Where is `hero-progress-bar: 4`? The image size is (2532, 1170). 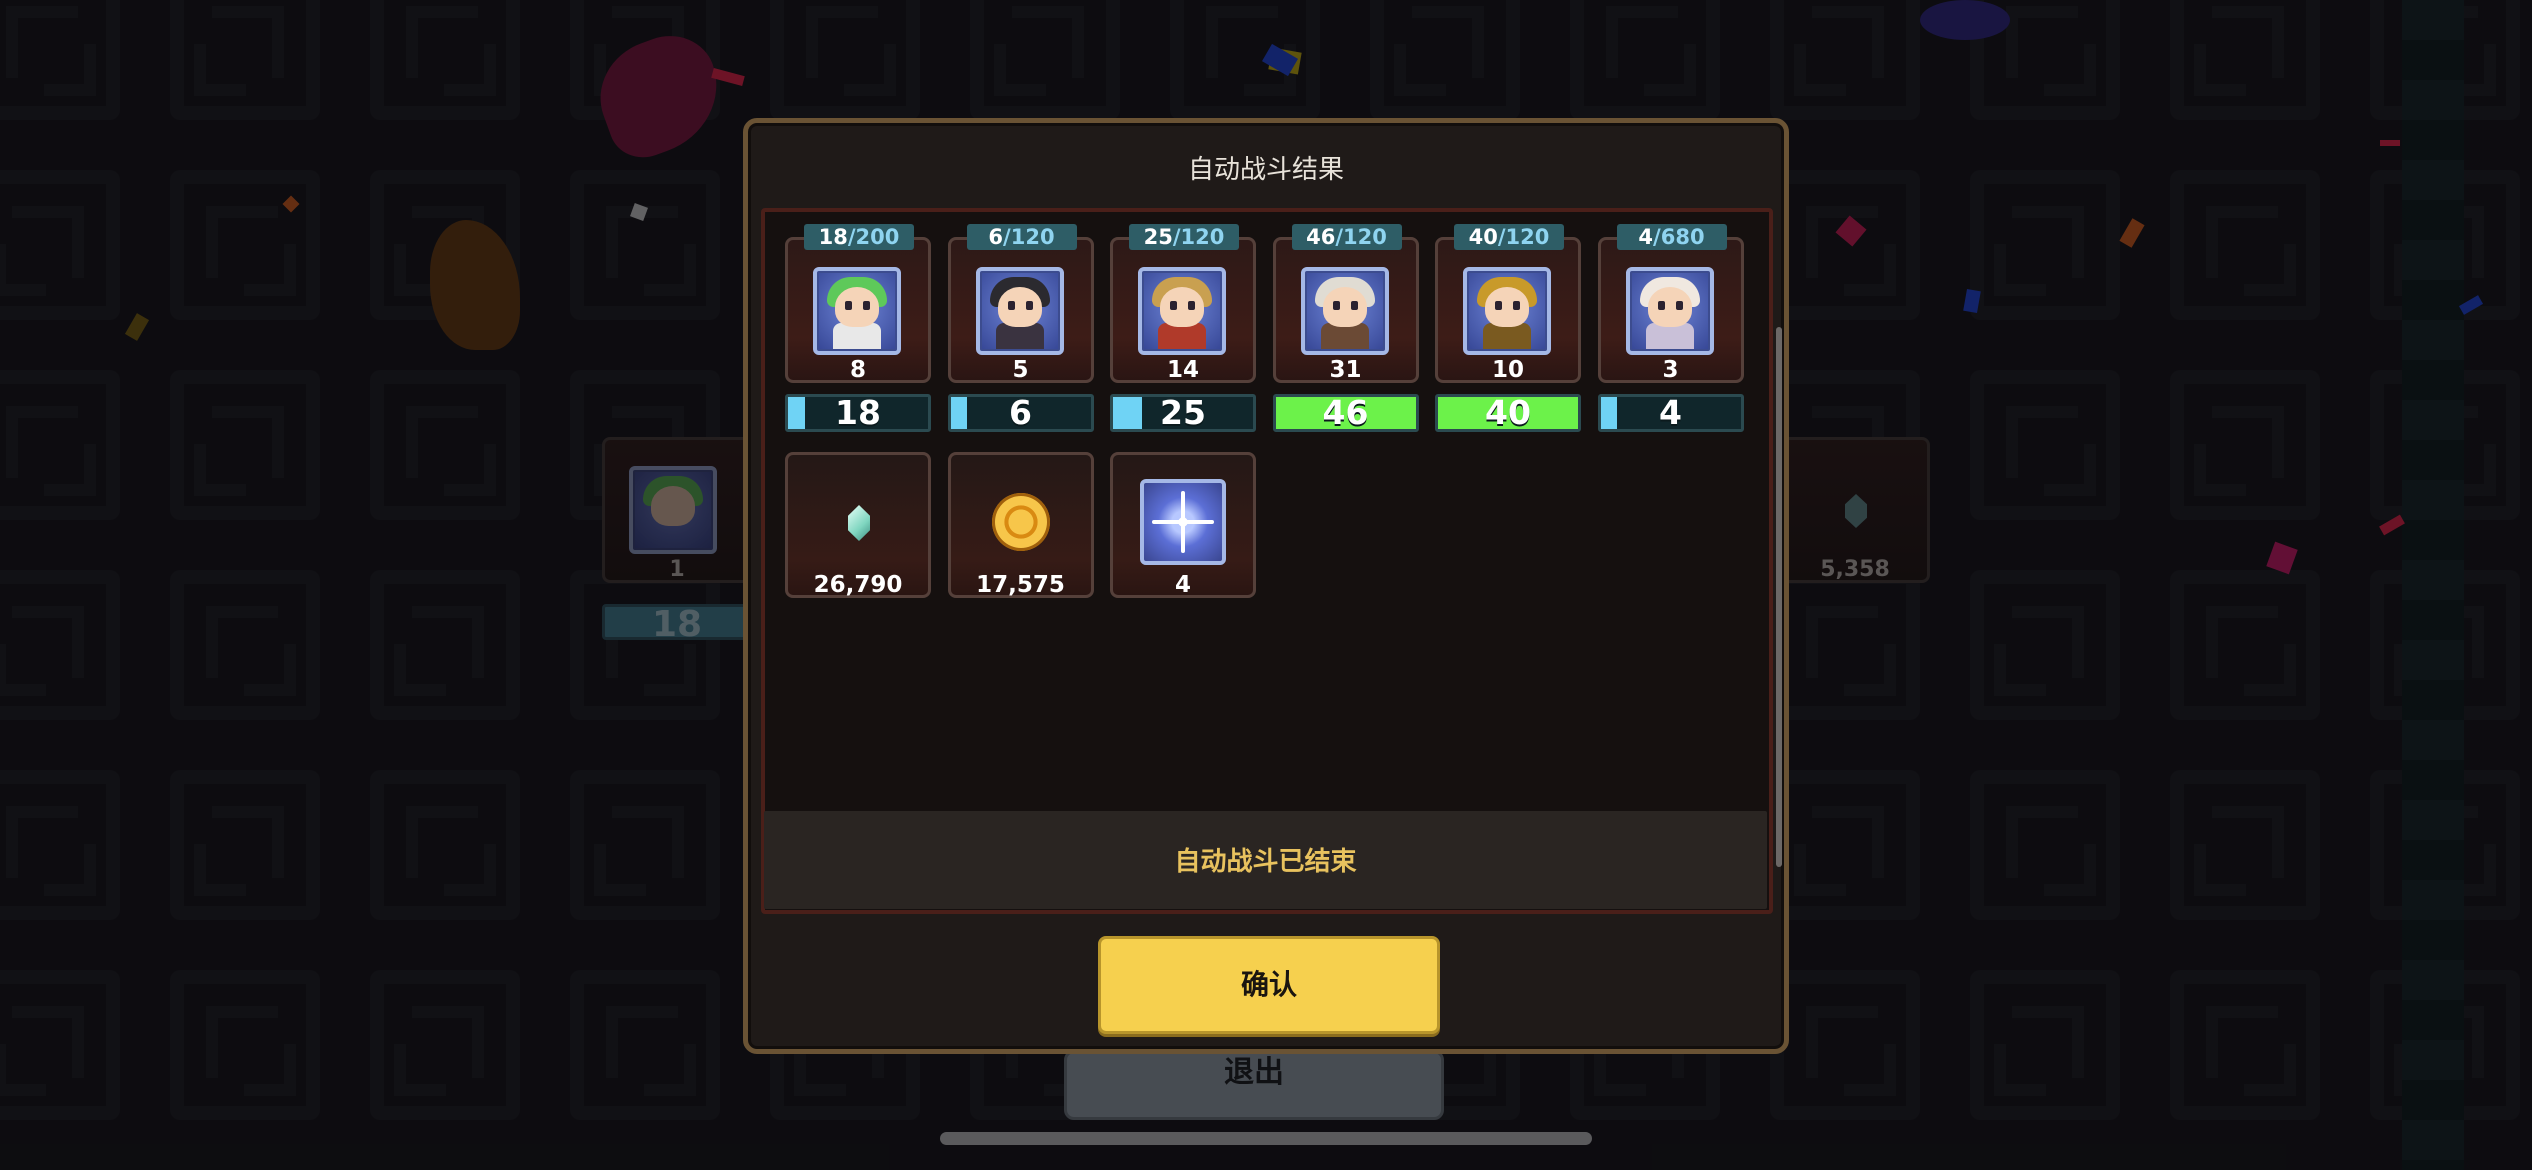 hero-progress-bar: 4 is located at coordinates (1670, 413).